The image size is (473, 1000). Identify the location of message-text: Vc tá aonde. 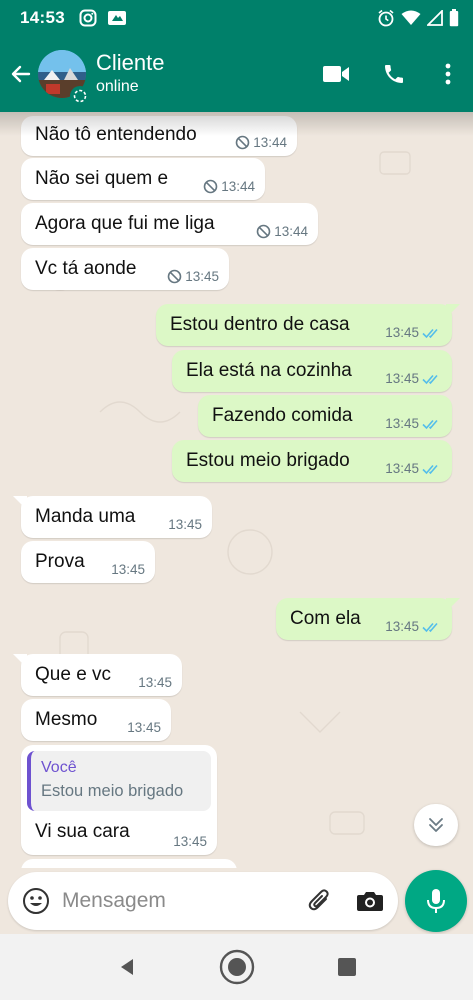
(86, 268).